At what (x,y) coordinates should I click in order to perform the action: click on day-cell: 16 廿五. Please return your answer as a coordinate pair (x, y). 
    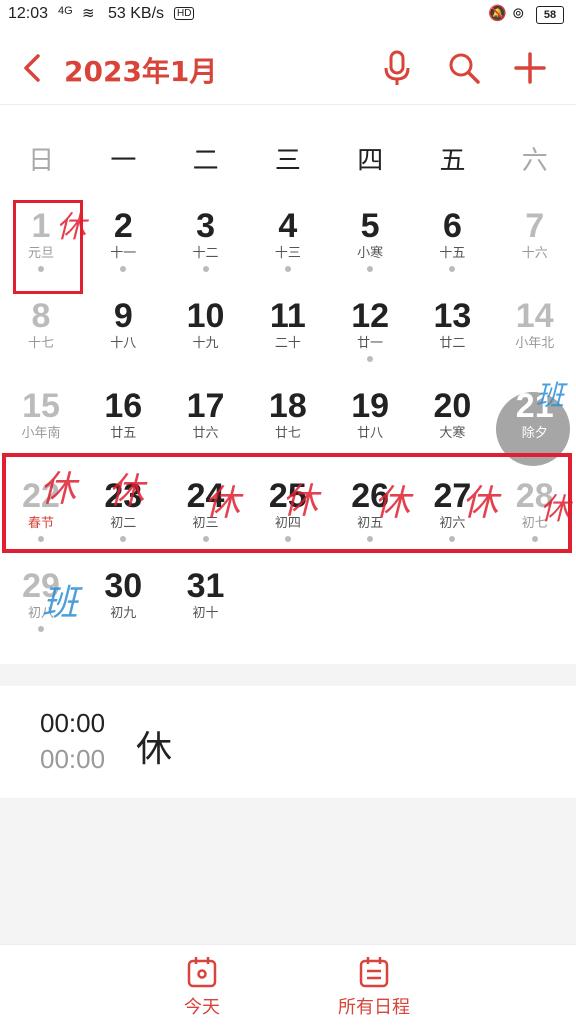
    Looking at the image, I should click on (123, 415).